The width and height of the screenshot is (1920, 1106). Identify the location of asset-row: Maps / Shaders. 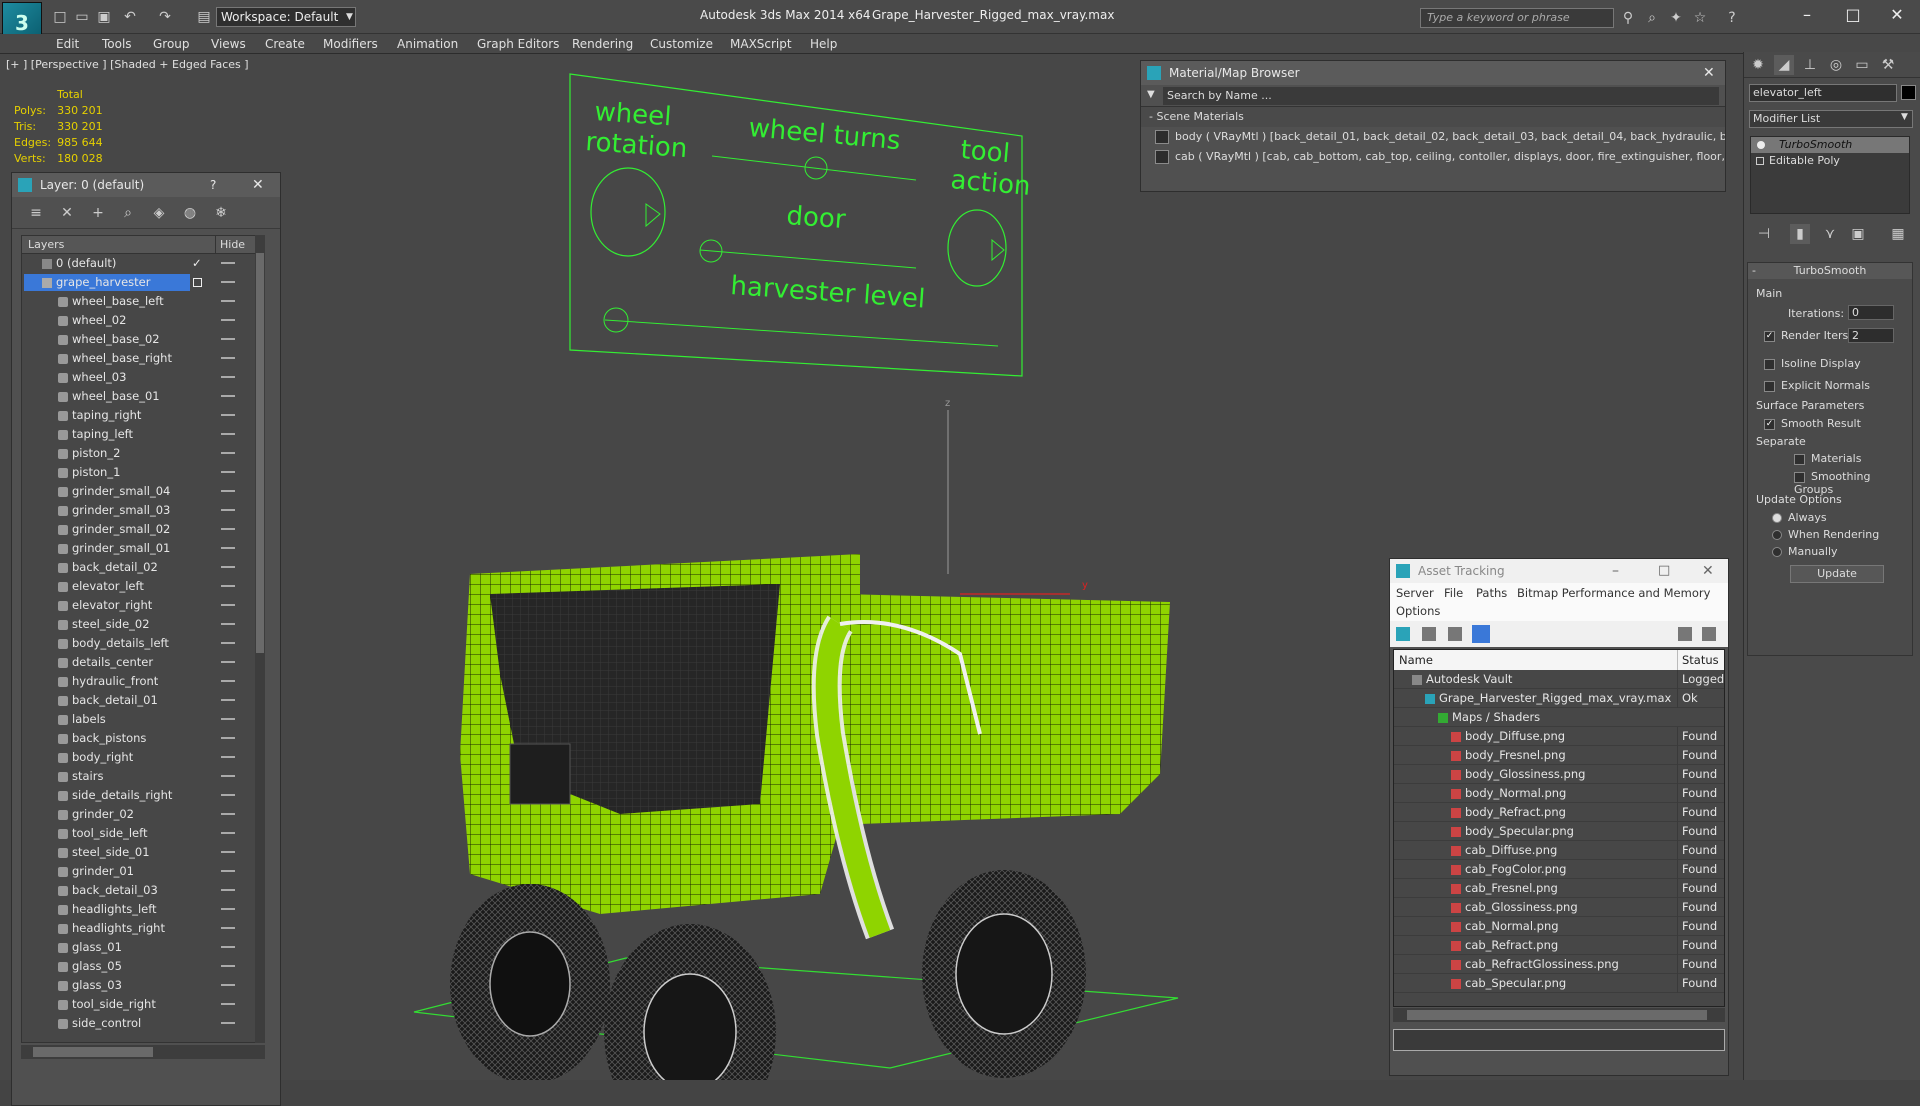
(1559, 717).